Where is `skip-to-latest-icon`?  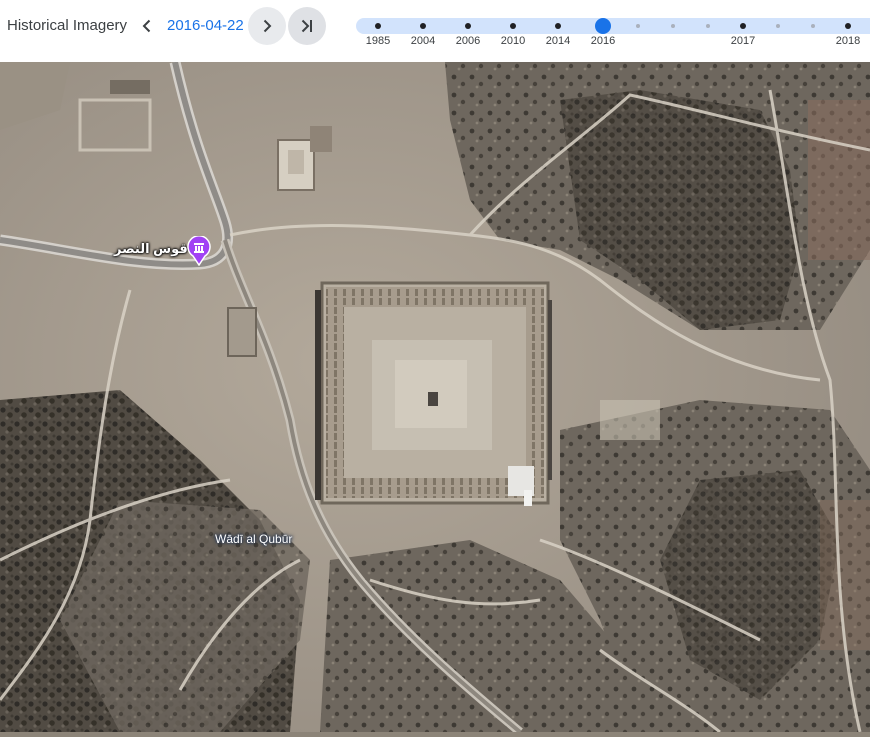 skip-to-latest-icon is located at coordinates (306, 26).